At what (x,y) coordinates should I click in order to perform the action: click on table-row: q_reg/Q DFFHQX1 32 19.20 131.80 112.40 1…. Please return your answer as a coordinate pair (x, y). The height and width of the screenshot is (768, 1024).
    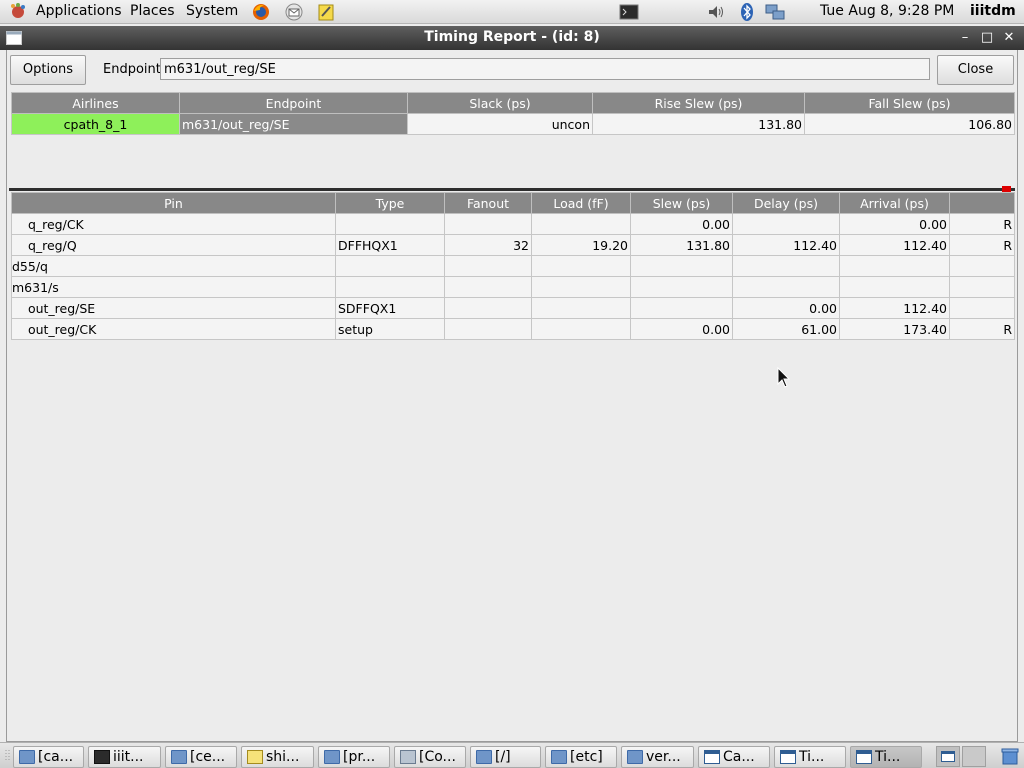
    Looking at the image, I should click on (513, 245).